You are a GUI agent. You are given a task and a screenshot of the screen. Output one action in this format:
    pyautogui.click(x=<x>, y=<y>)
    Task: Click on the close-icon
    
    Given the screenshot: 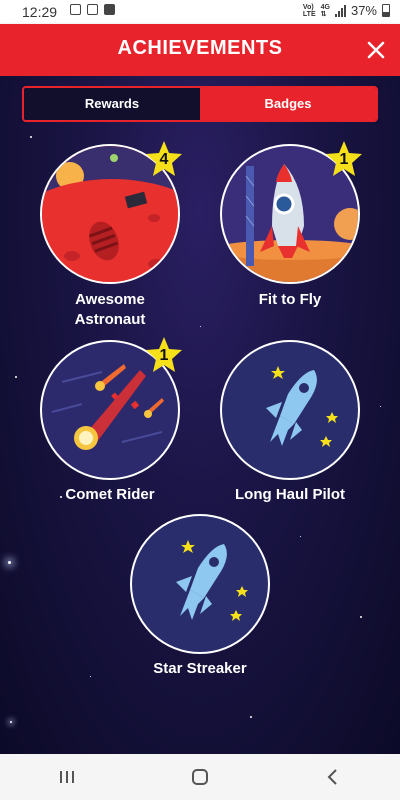 What is the action you would take?
    pyautogui.click(x=376, y=50)
    